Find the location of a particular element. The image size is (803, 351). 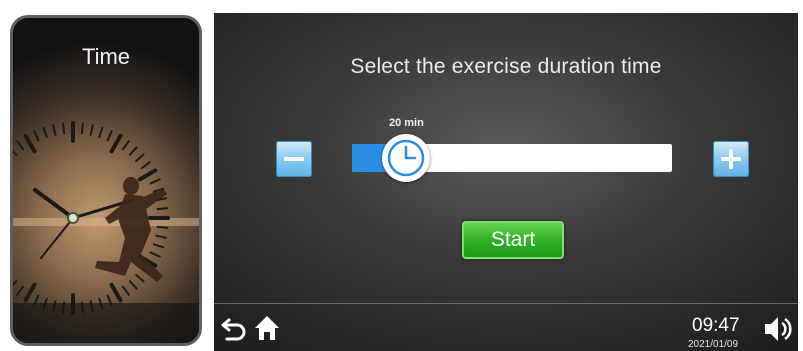

increase-button is located at coordinates (731, 159).